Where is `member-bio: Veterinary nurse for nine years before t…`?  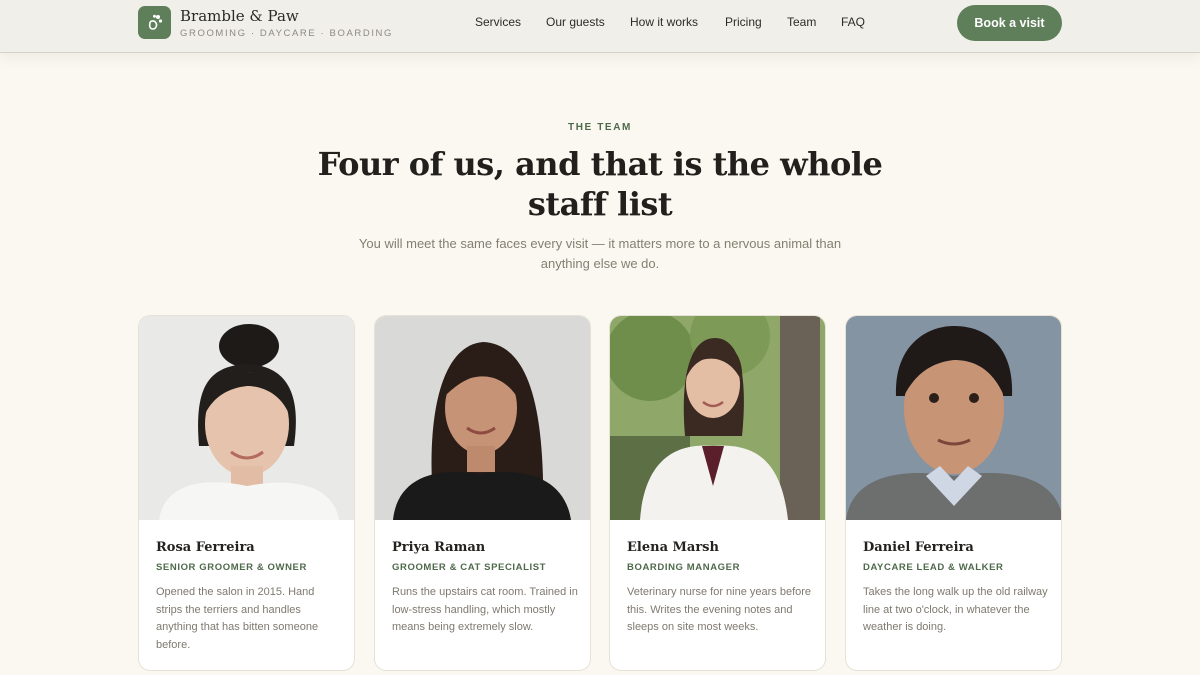 member-bio: Veterinary nurse for nine years before t… is located at coordinates (719, 609).